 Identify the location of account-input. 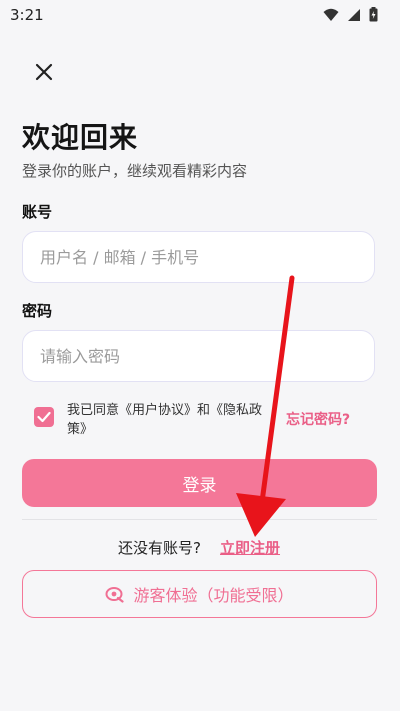
(198, 257).